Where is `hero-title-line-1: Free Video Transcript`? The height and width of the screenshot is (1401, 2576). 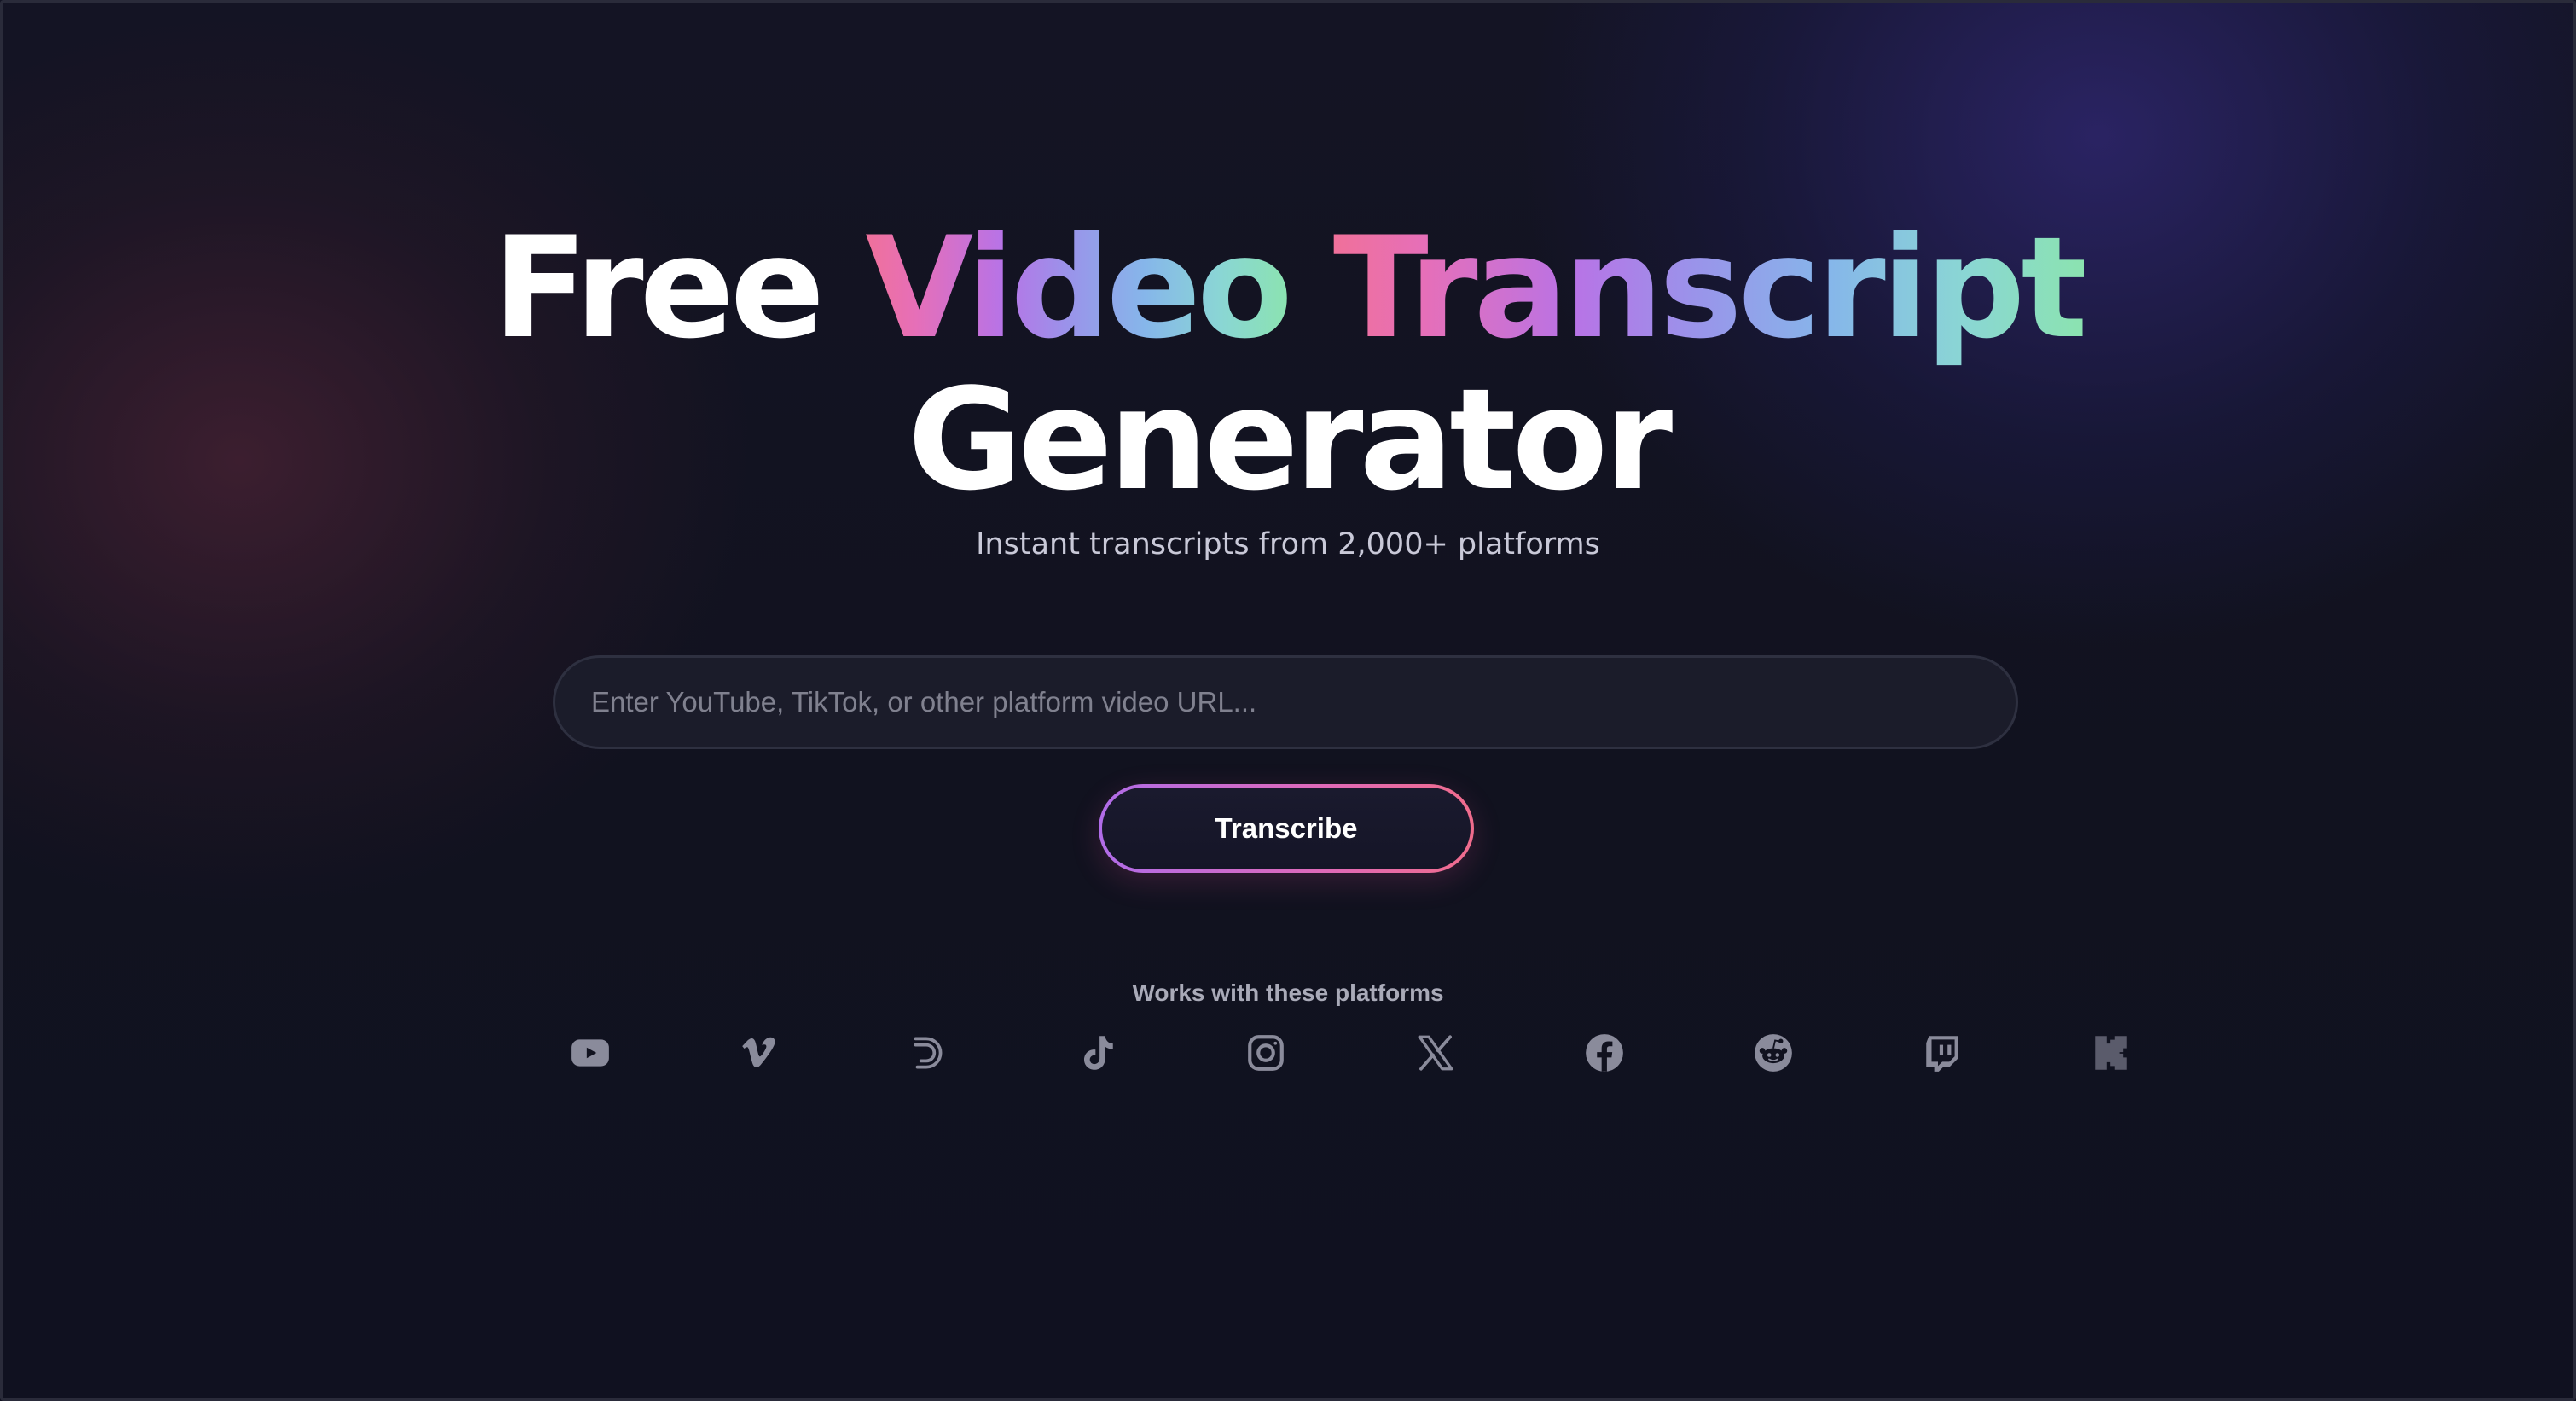 hero-title-line-1: Free Video Transcript is located at coordinates (1288, 288).